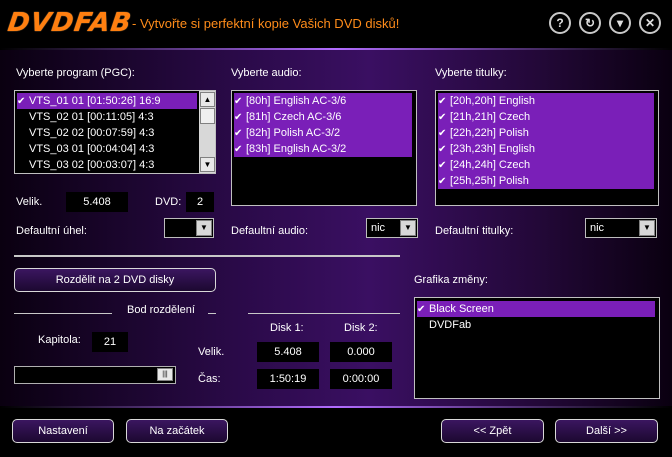  I want to click on footer-divider, so click(336, 407).